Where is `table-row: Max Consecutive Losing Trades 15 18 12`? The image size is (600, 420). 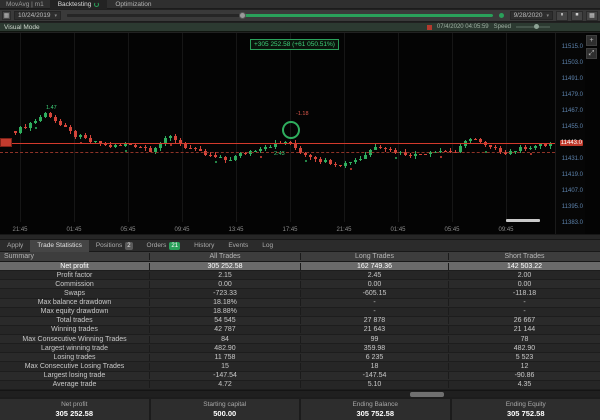 table-row: Max Consecutive Losing Trades 15 18 12 is located at coordinates (300, 367).